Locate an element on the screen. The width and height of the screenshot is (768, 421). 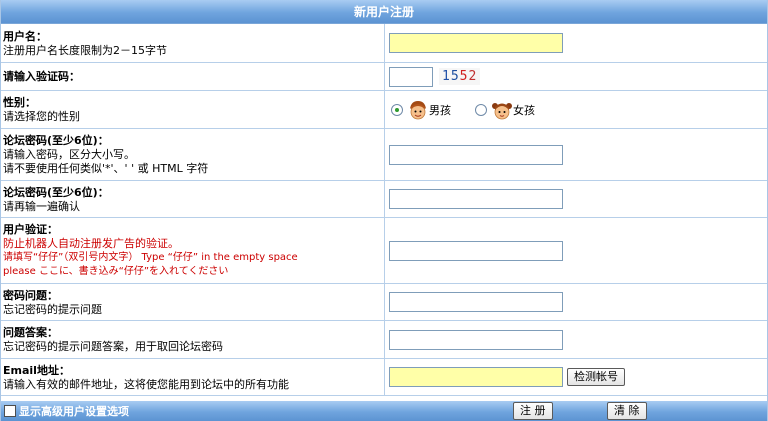
captcha-digit: 2 is located at coordinates (473, 76).